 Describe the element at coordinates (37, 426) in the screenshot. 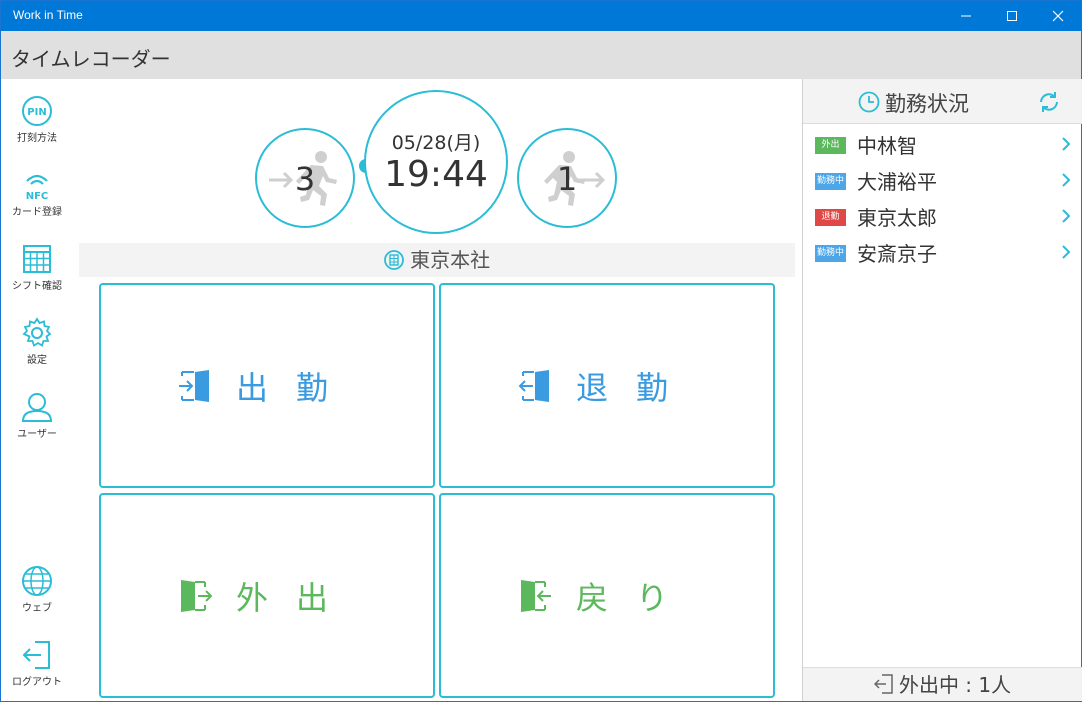

I see `sidebar-item-user: ユーザー` at that location.